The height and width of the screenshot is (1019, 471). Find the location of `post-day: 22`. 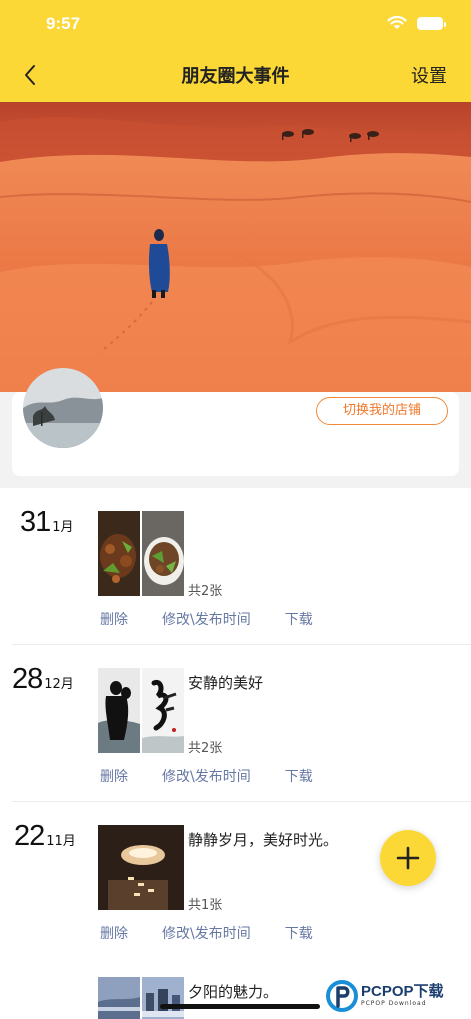

post-day: 22 is located at coordinates (29, 836).